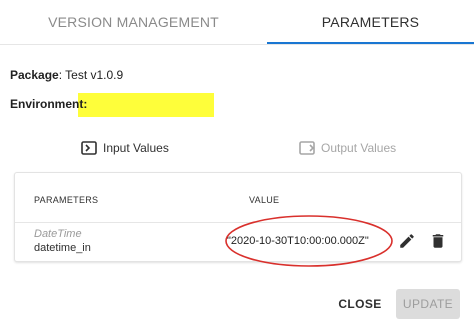 This screenshot has height=336, width=474. I want to click on edit-icon, so click(407, 241).